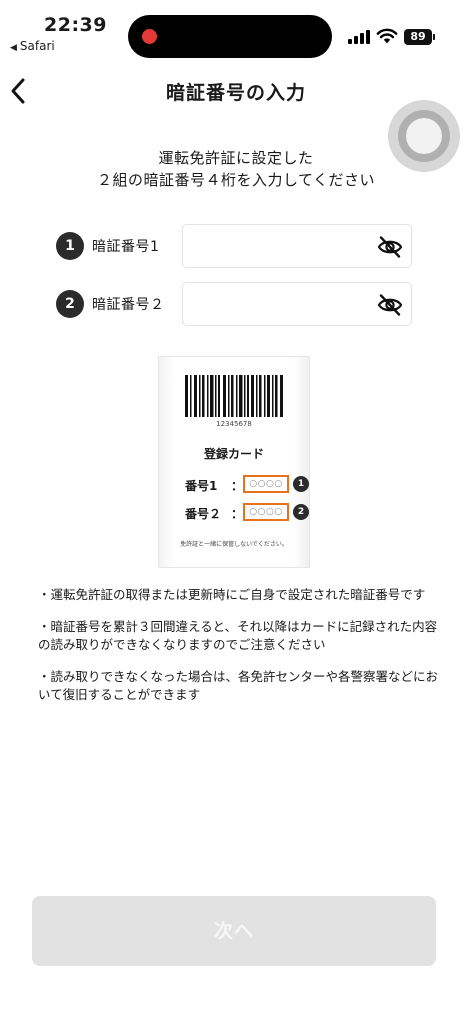 The width and height of the screenshot is (472, 1024). Describe the element at coordinates (236, 180) in the screenshot. I see `instruction-line-2: ２組の暗証番号４桁を入力してください` at that location.